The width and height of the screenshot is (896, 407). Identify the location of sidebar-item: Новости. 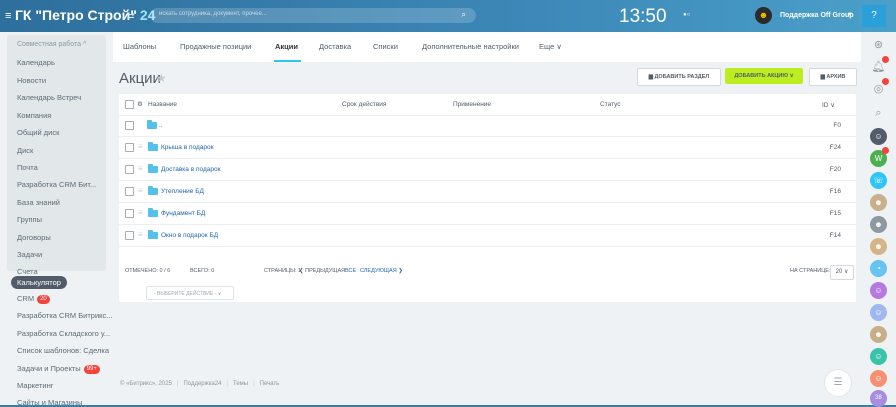
(31, 80).